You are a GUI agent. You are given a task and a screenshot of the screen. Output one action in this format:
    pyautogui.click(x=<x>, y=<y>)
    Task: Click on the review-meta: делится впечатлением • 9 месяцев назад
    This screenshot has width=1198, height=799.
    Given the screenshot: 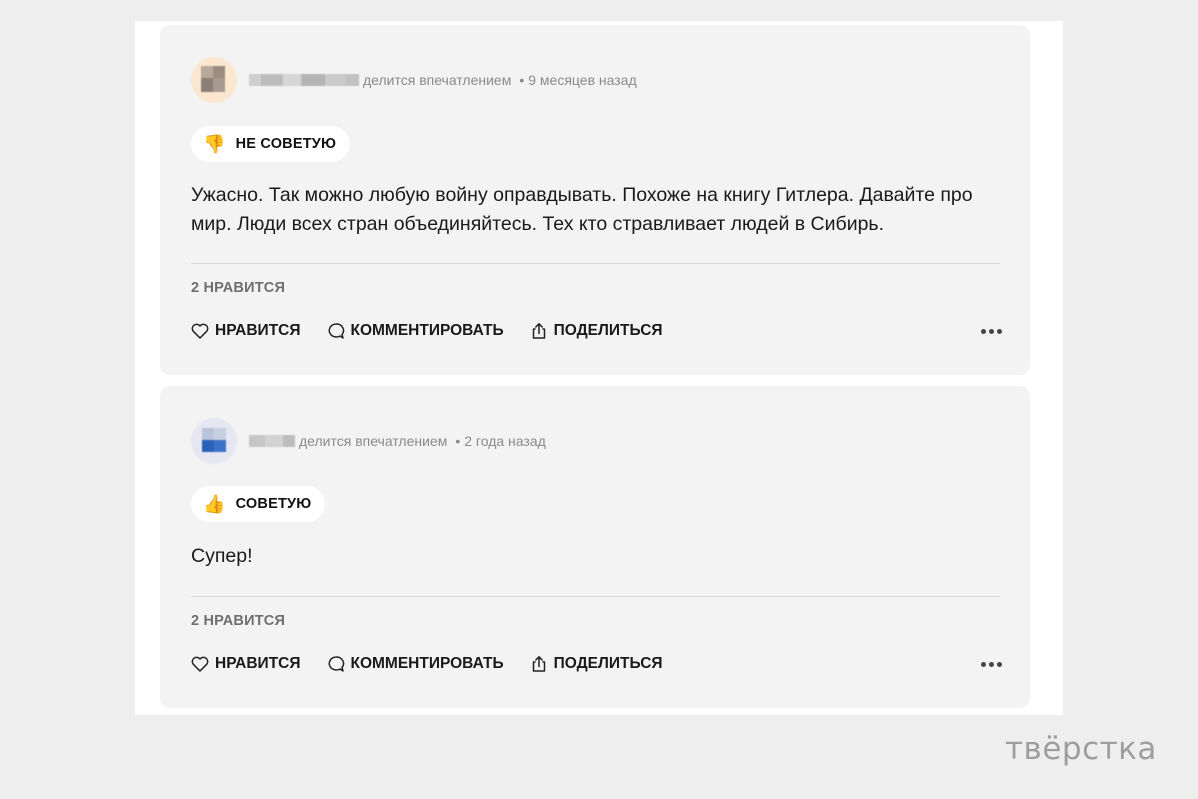 What is the action you would take?
    pyautogui.click(x=500, y=80)
    